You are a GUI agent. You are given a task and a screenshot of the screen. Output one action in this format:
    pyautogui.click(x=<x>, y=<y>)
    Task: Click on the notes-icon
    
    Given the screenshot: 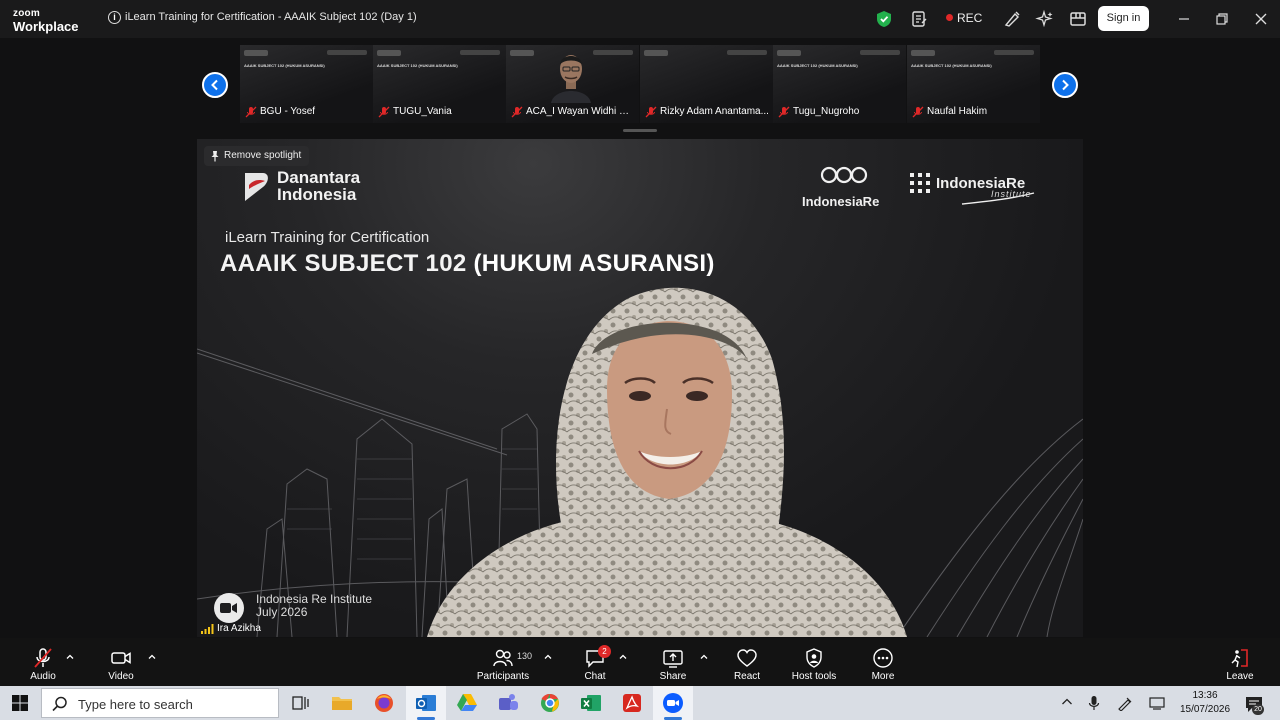 What is the action you would take?
    pyautogui.click(x=919, y=19)
    